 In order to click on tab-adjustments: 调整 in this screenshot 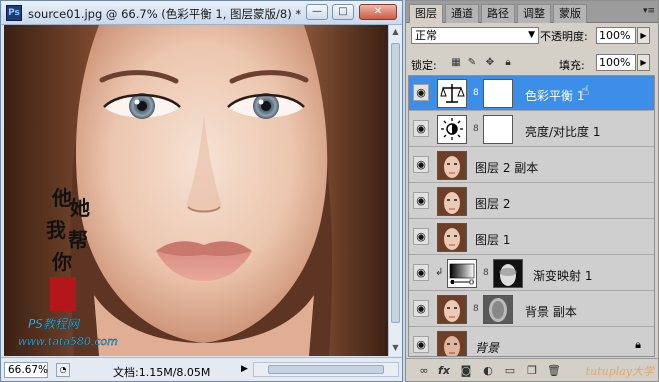, I will do `click(534, 13)`.